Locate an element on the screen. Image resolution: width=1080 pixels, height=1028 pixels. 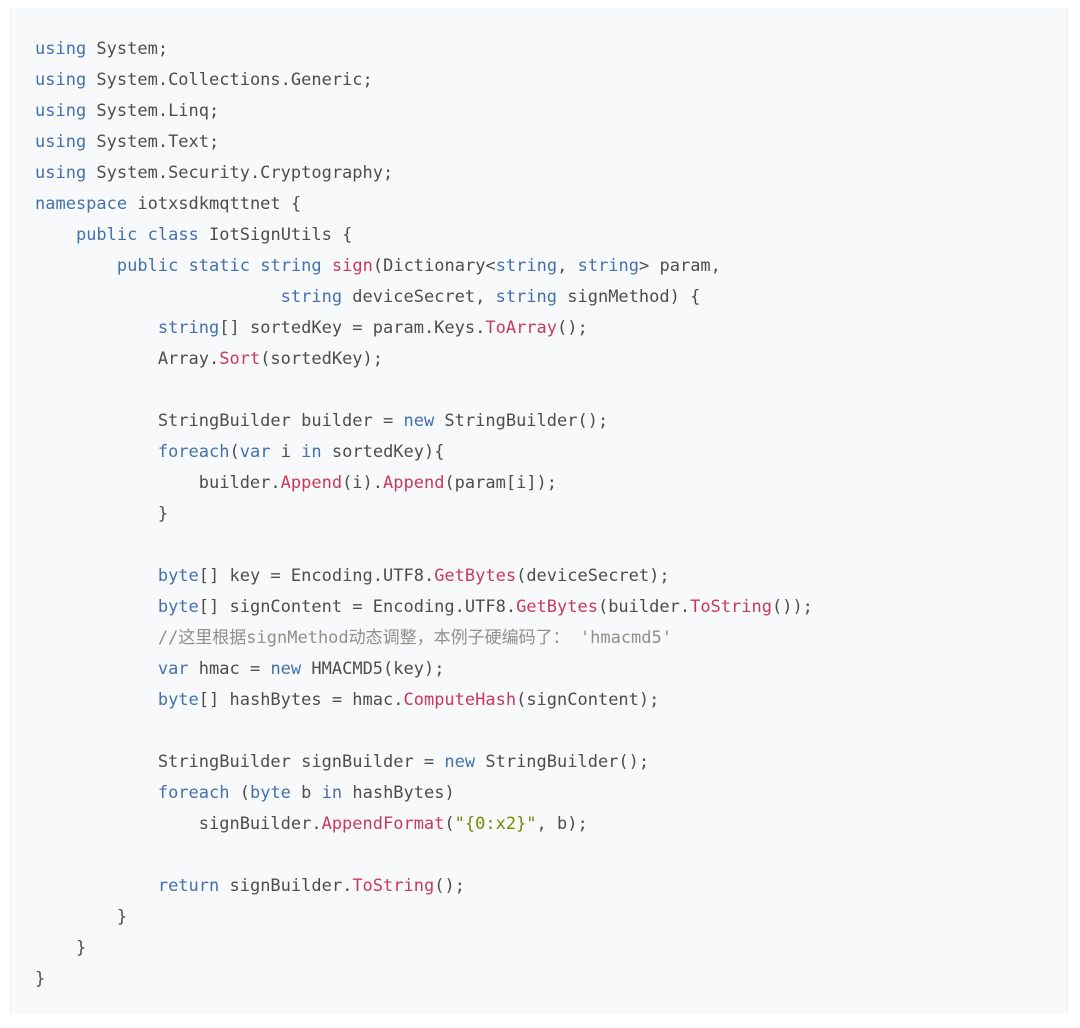
code-line: using System.Security.Cryptography; is located at coordinates (551, 173).